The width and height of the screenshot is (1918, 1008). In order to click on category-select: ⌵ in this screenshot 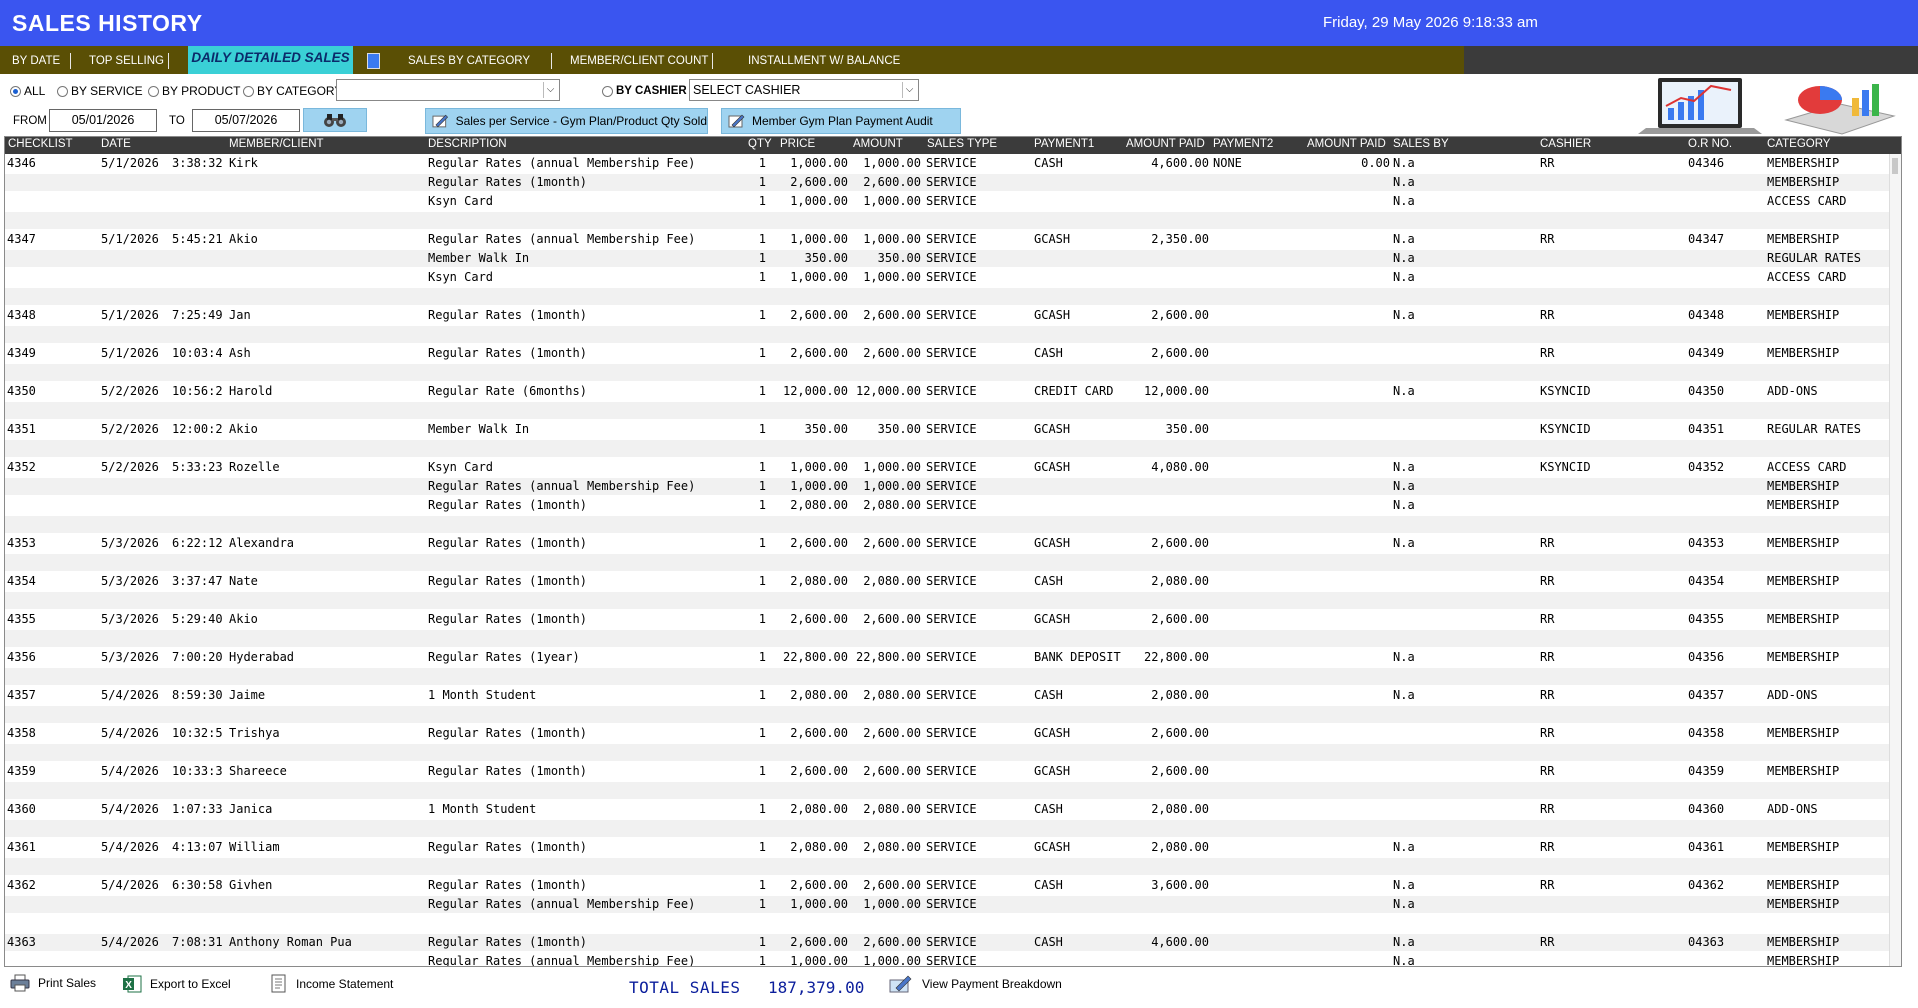, I will do `click(448, 90)`.